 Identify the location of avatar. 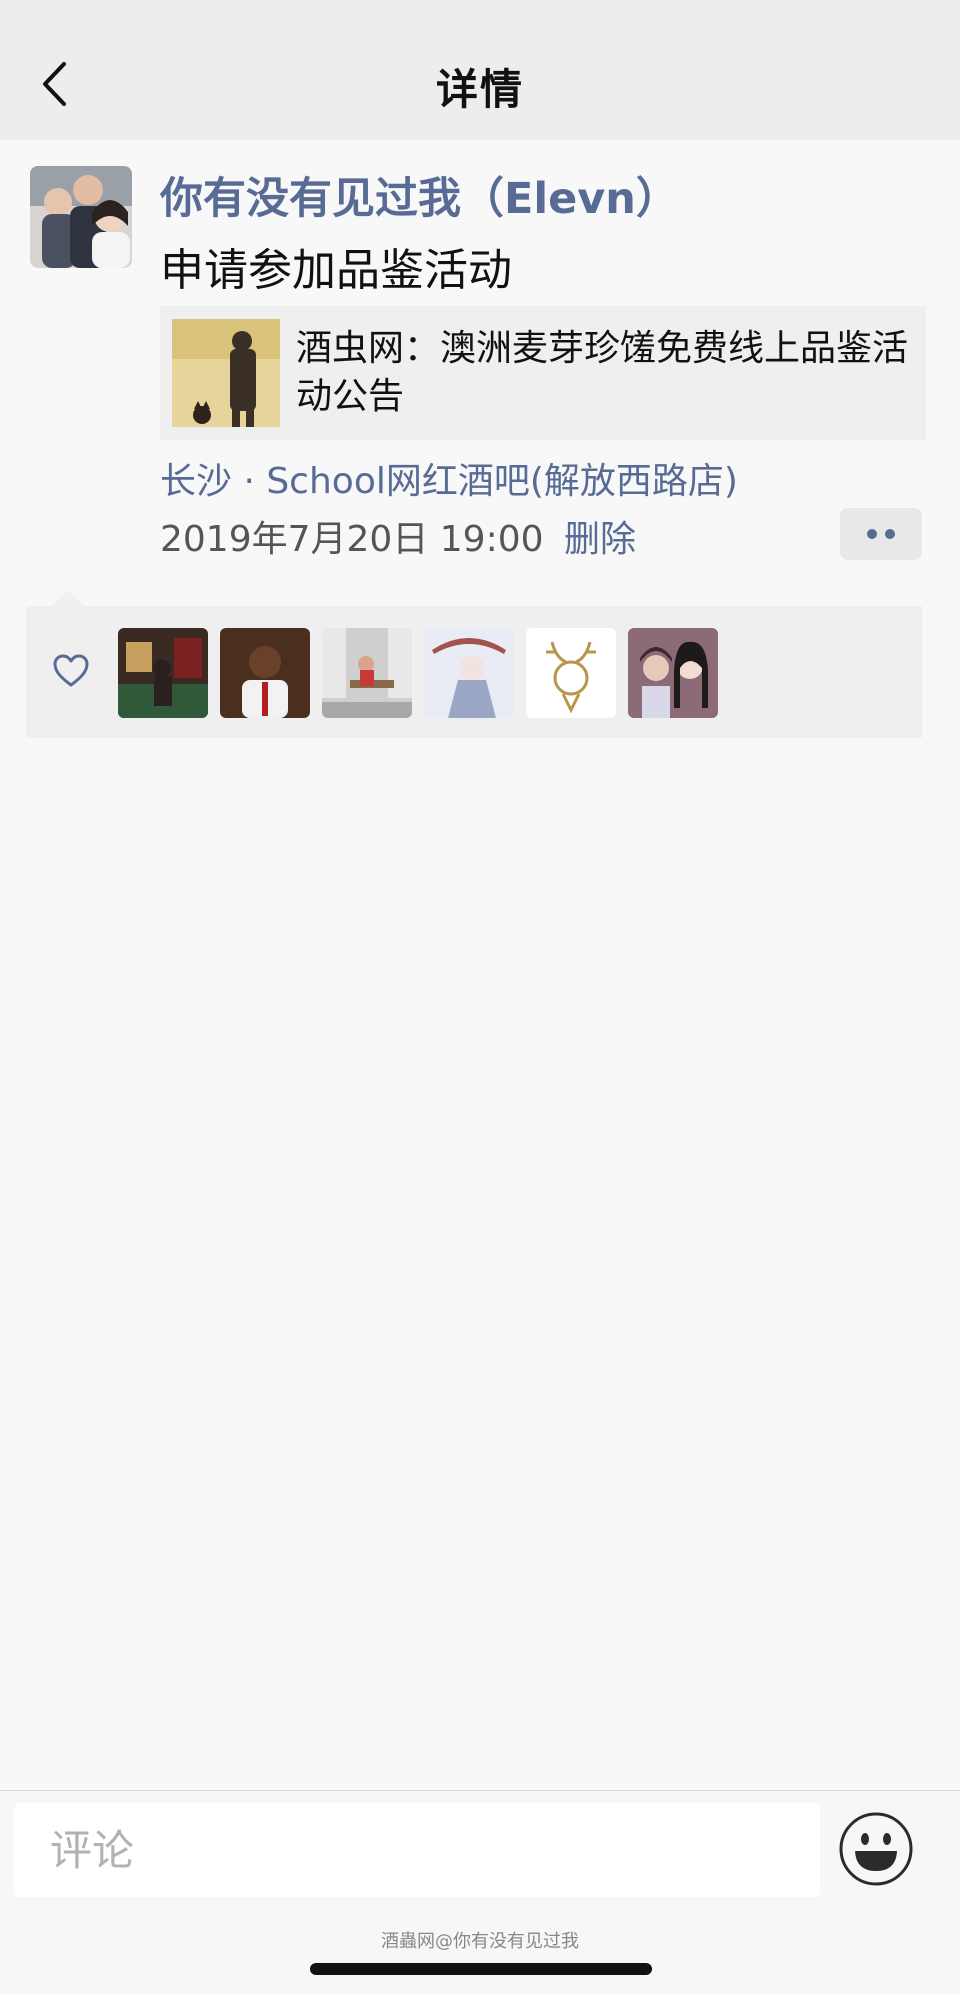
(81, 217).